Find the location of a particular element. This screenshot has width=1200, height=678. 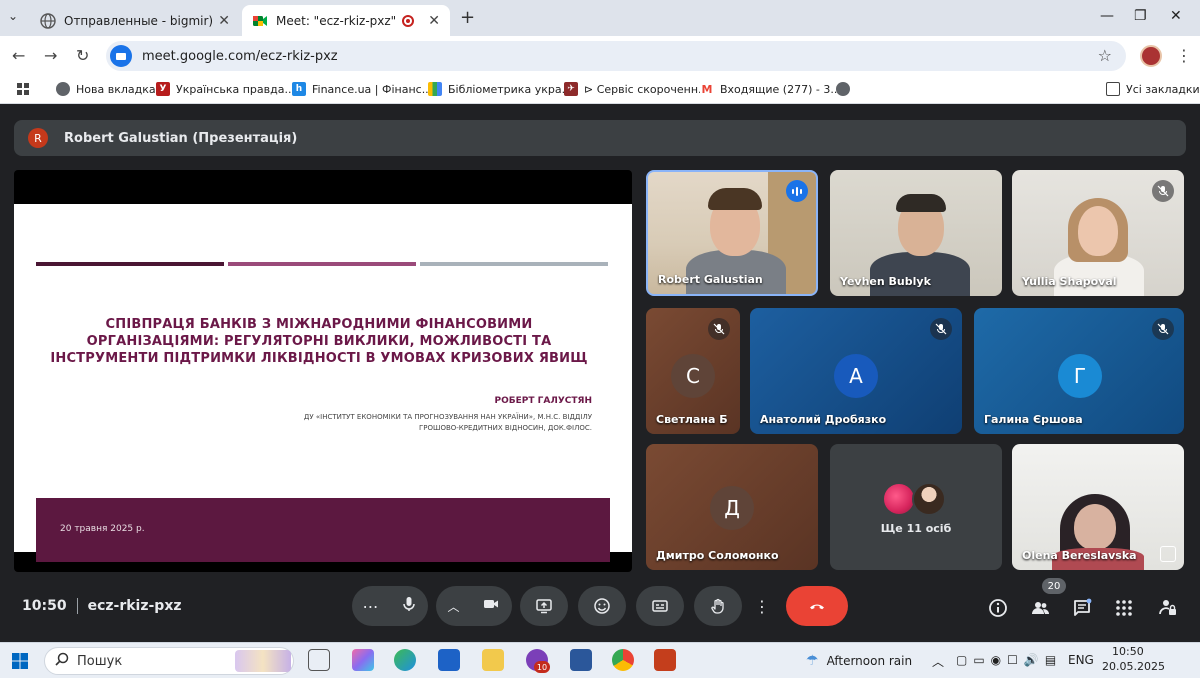

address-bar: meet.google.com/ecz-rkiz-pxz ☆ is located at coordinates (616, 56).